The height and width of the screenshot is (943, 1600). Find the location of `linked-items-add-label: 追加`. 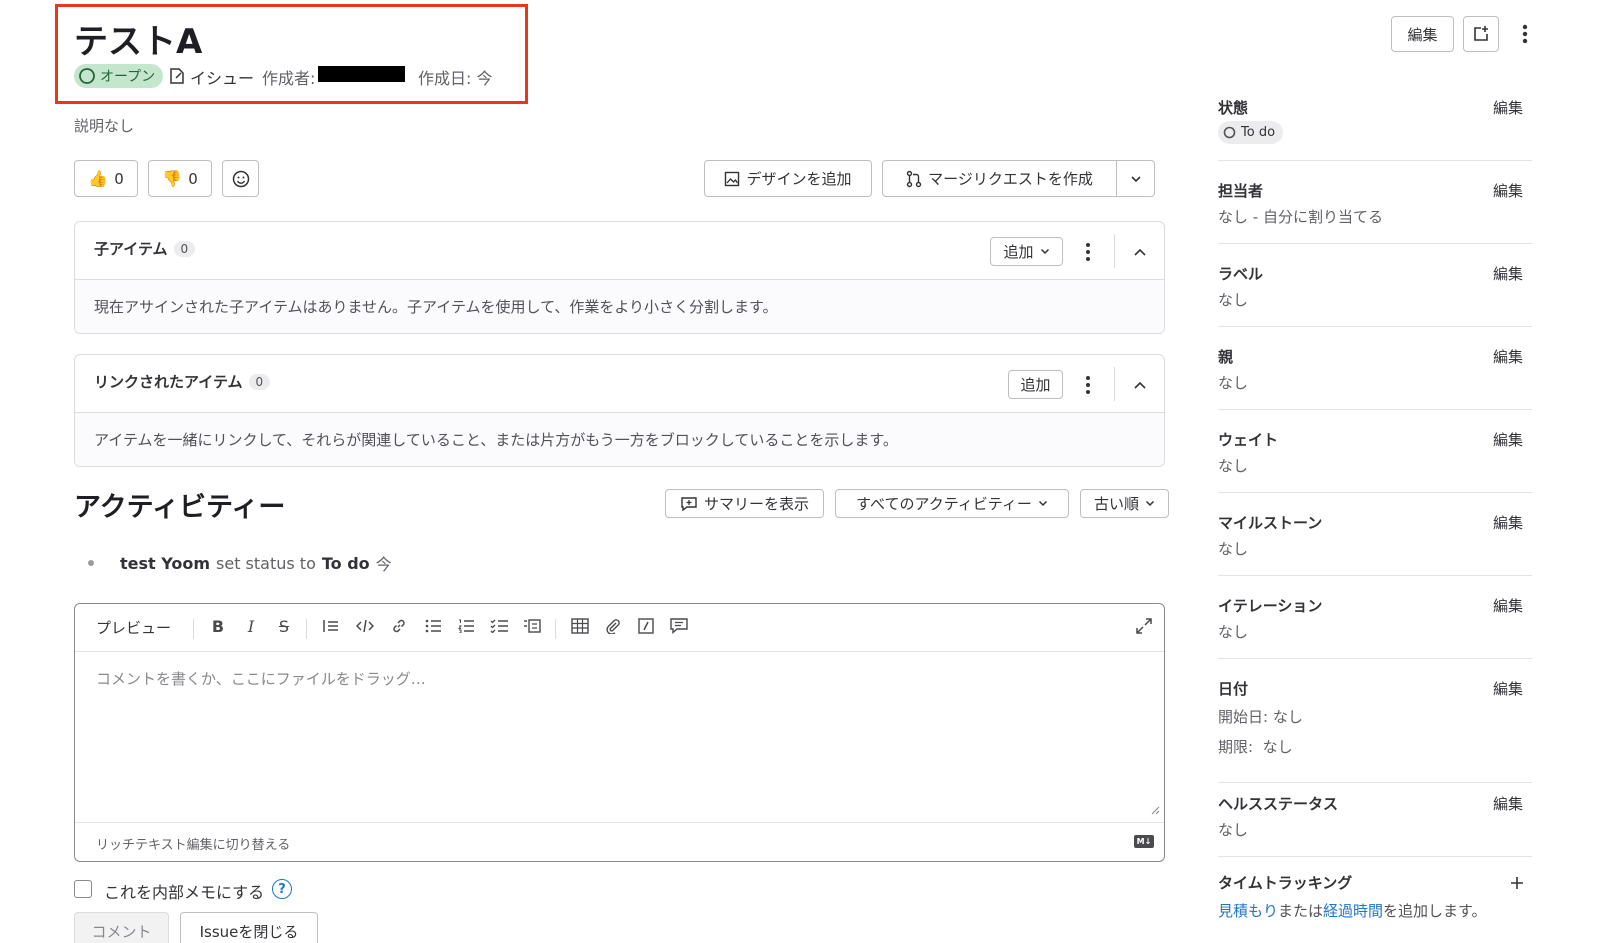

linked-items-add-label: 追加 is located at coordinates (1035, 385).